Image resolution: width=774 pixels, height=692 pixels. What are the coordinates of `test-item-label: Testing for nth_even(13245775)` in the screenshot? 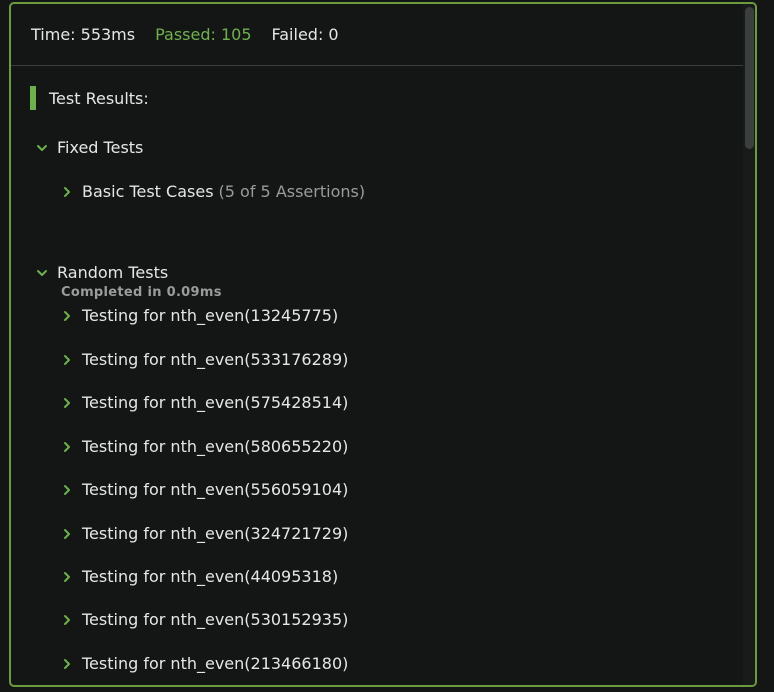 It's located at (210, 315).